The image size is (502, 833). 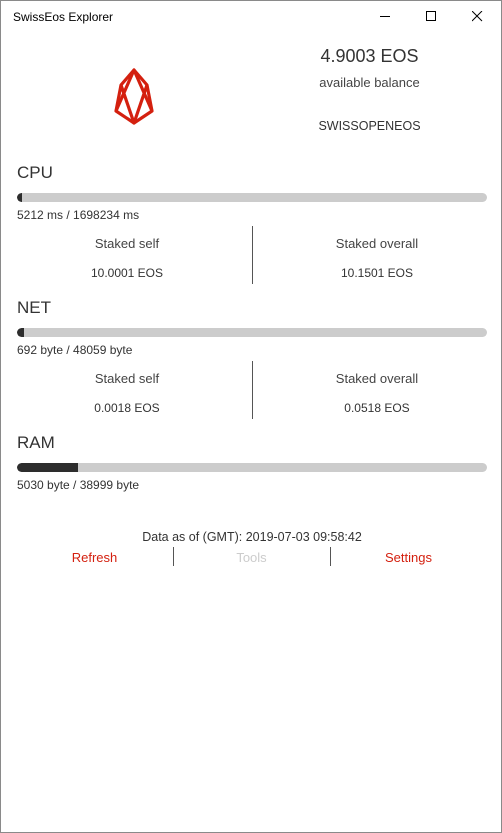 I want to click on cpu-usage-fill, so click(x=19, y=197).